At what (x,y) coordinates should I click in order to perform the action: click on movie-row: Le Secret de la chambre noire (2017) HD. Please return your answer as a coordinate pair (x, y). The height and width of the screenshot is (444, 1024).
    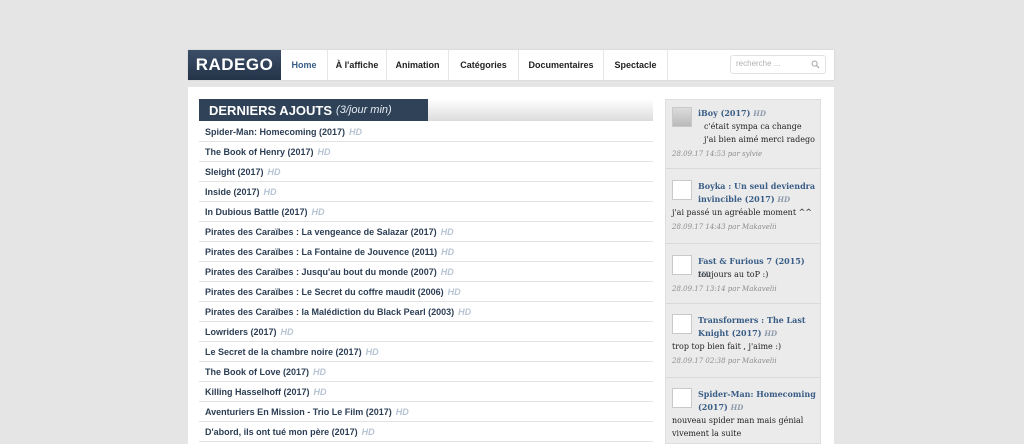
    Looking at the image, I should click on (426, 352).